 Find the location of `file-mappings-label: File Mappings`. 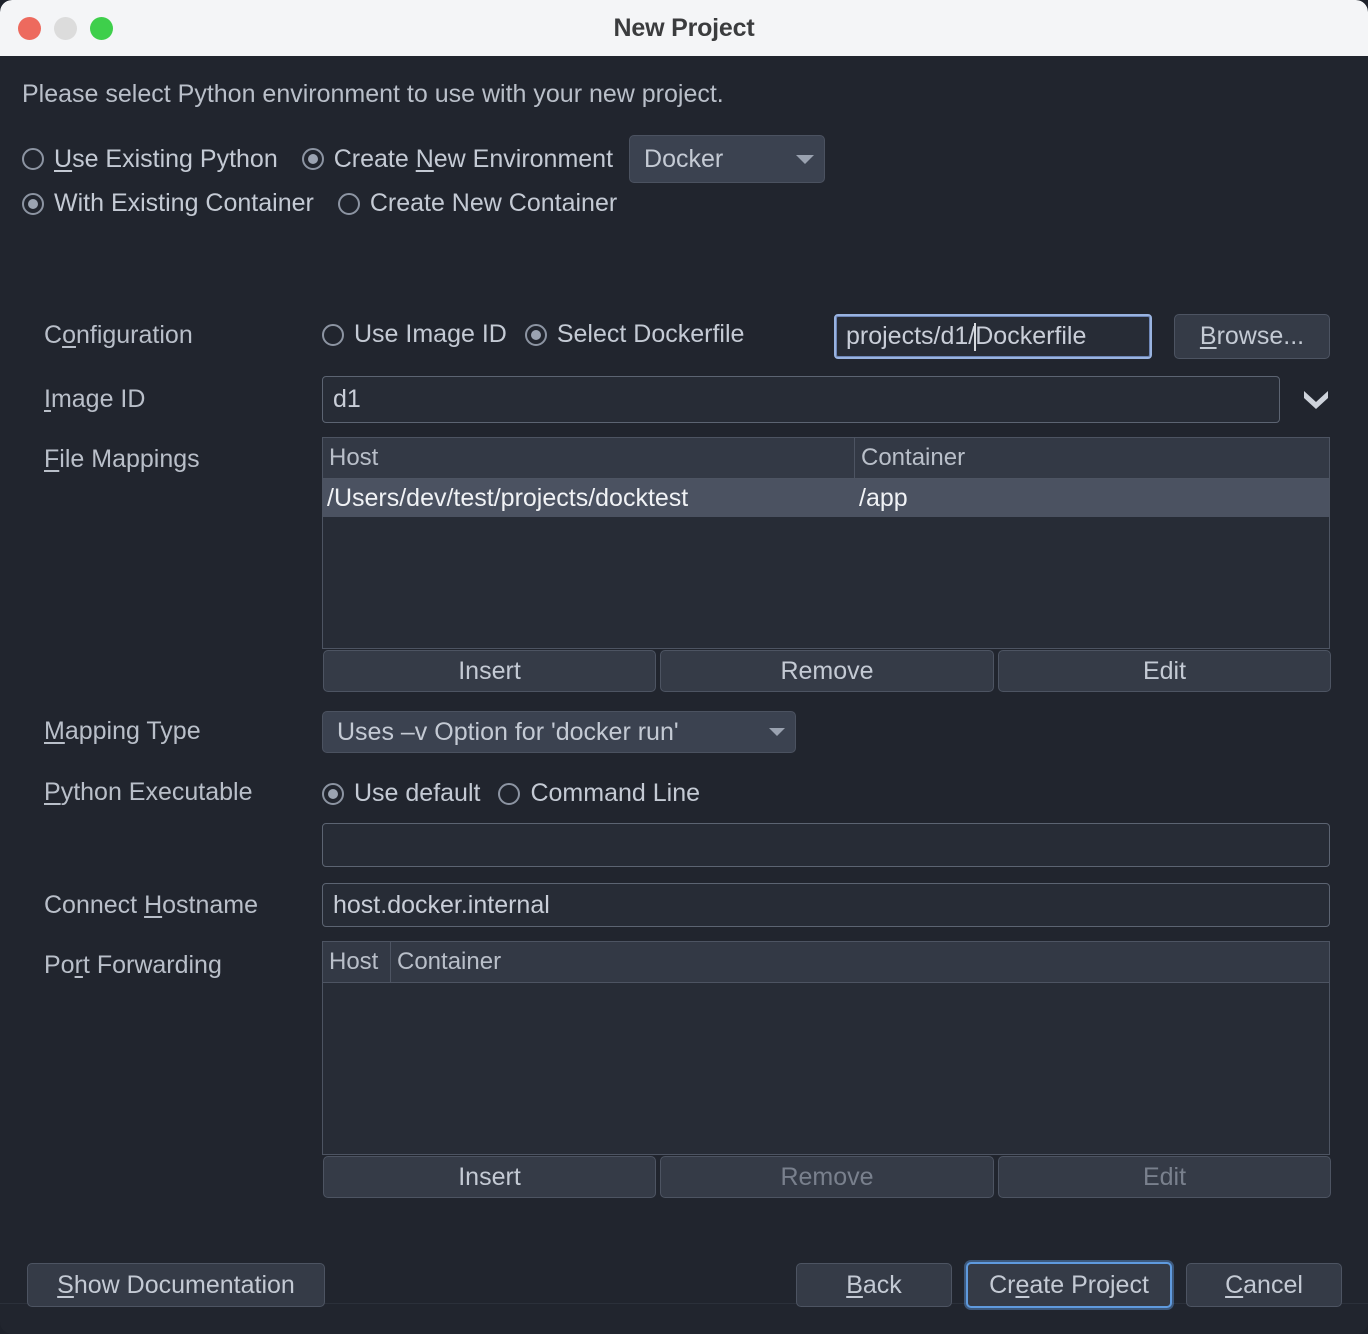

file-mappings-label: File Mappings is located at coordinates (122, 459).